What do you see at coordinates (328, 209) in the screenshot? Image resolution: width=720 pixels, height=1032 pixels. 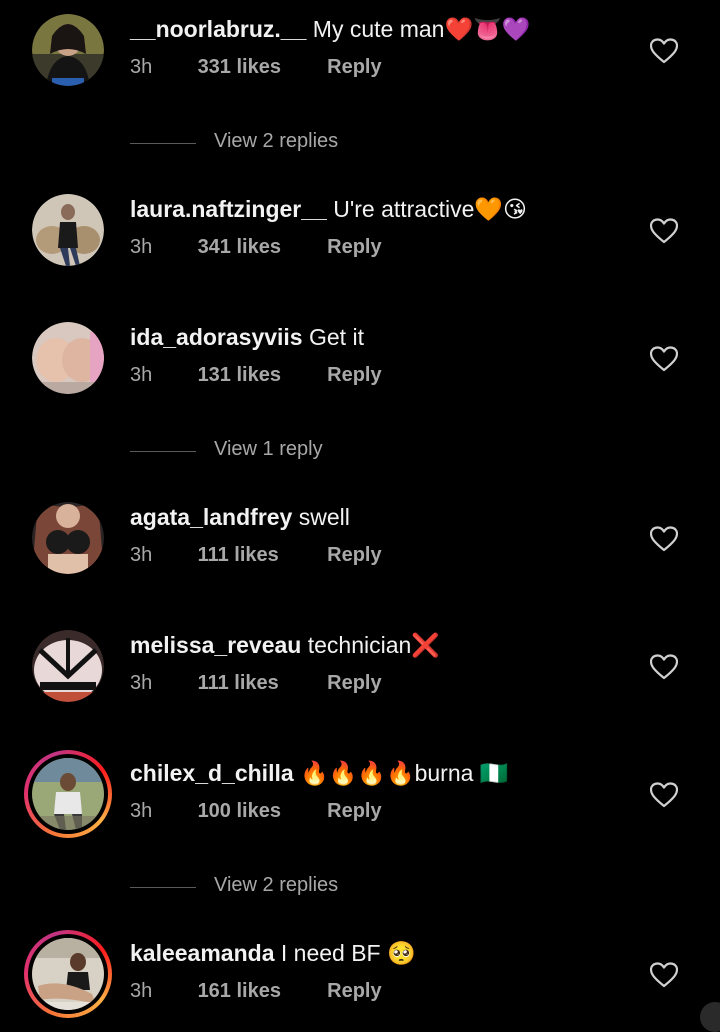 I see `comment-text-line: laura.naftzinger__ U're attractive🧡😘` at bounding box center [328, 209].